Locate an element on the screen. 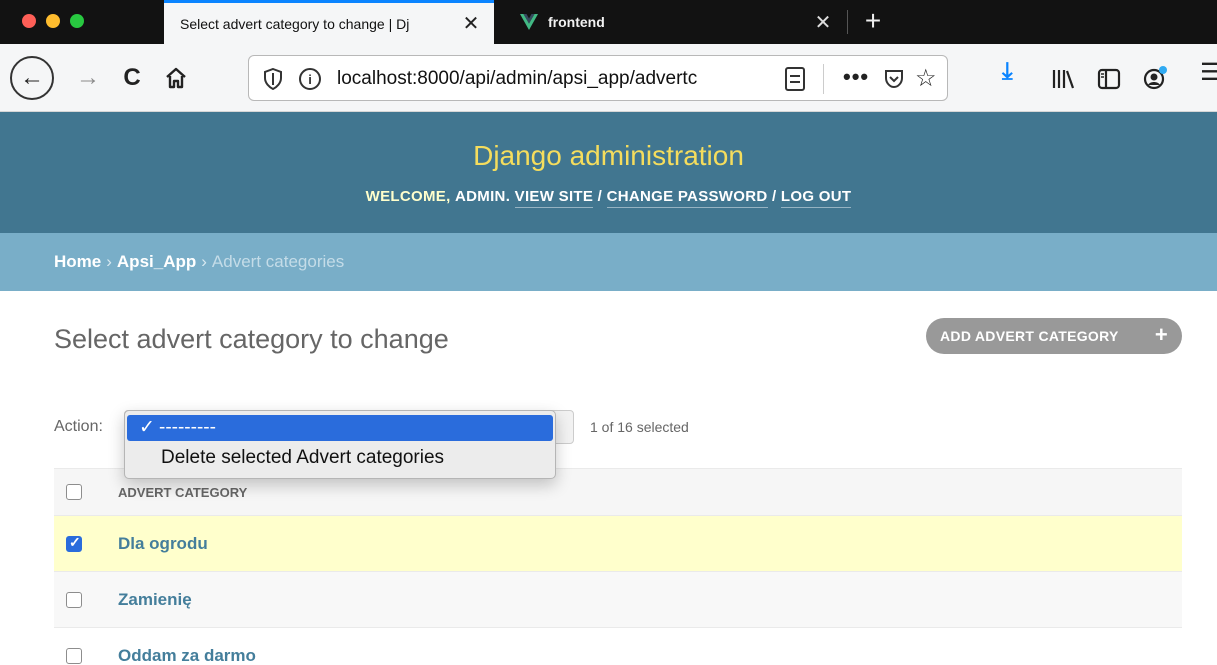  vue-logo-icon is located at coordinates (529, 22).